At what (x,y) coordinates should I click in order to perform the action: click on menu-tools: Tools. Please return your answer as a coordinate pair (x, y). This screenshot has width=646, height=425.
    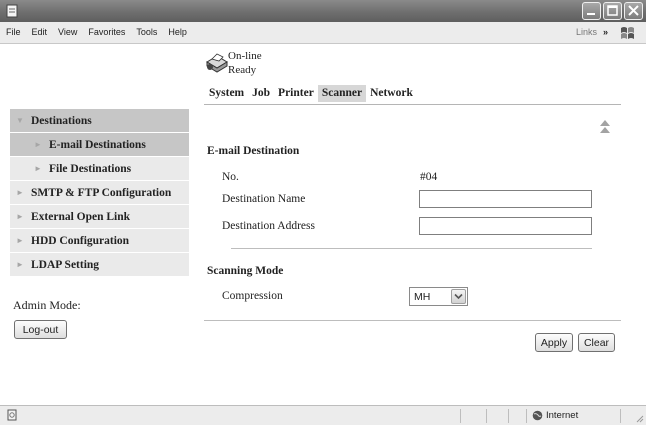
    Looking at the image, I should click on (146, 32).